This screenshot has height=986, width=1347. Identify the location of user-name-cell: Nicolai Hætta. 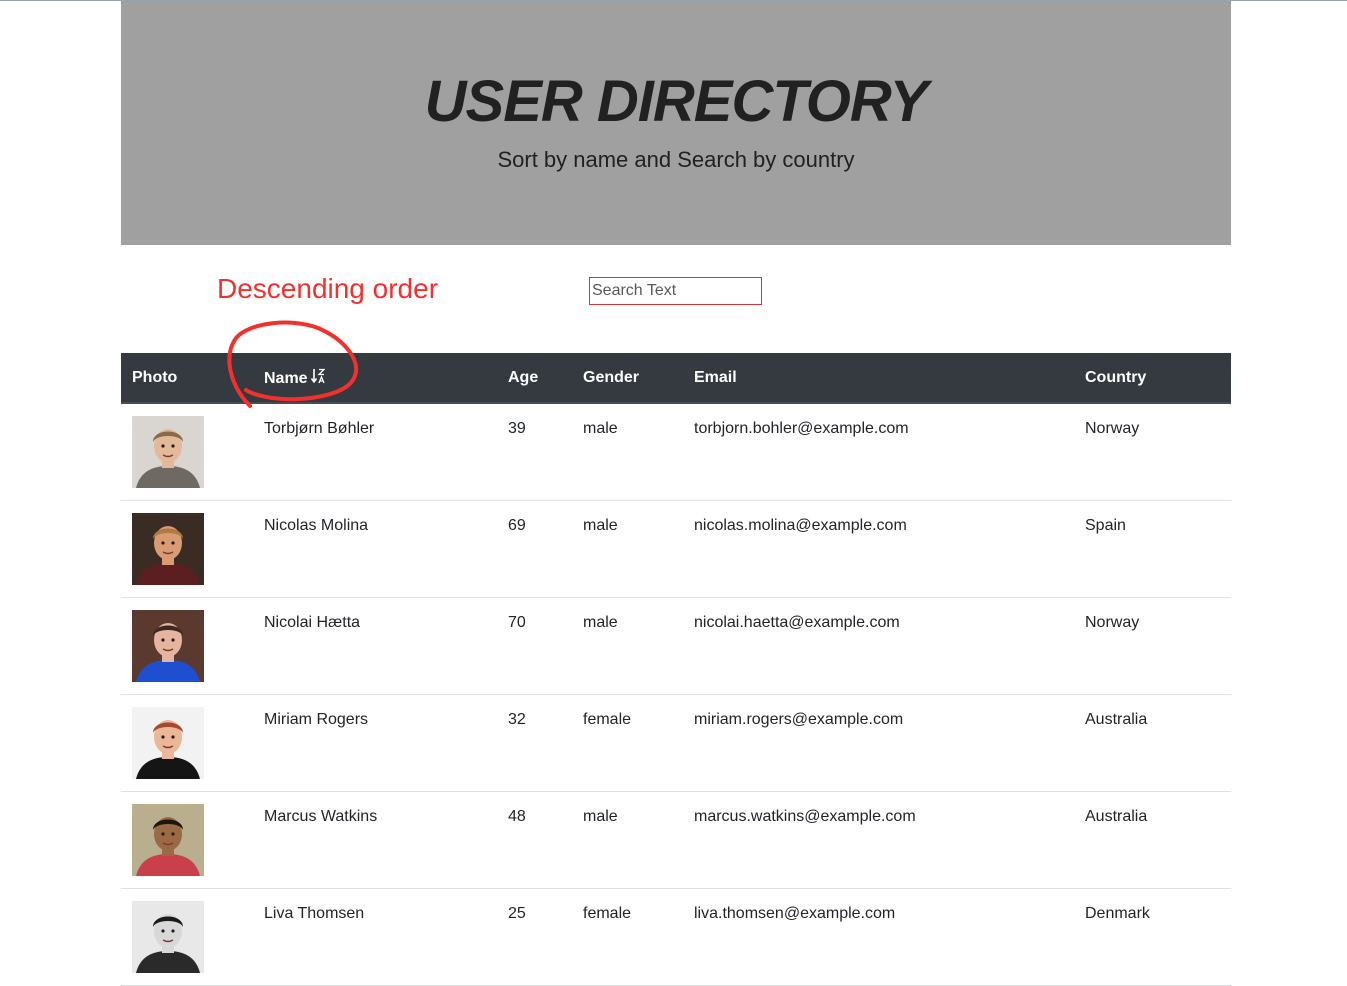
(375, 646).